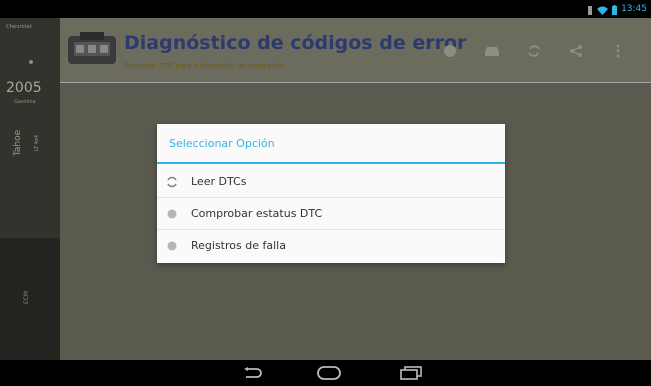 This screenshot has height=386, width=651. Describe the element at coordinates (219, 181) in the screenshot. I see `option-label: Leer DTCs` at that location.